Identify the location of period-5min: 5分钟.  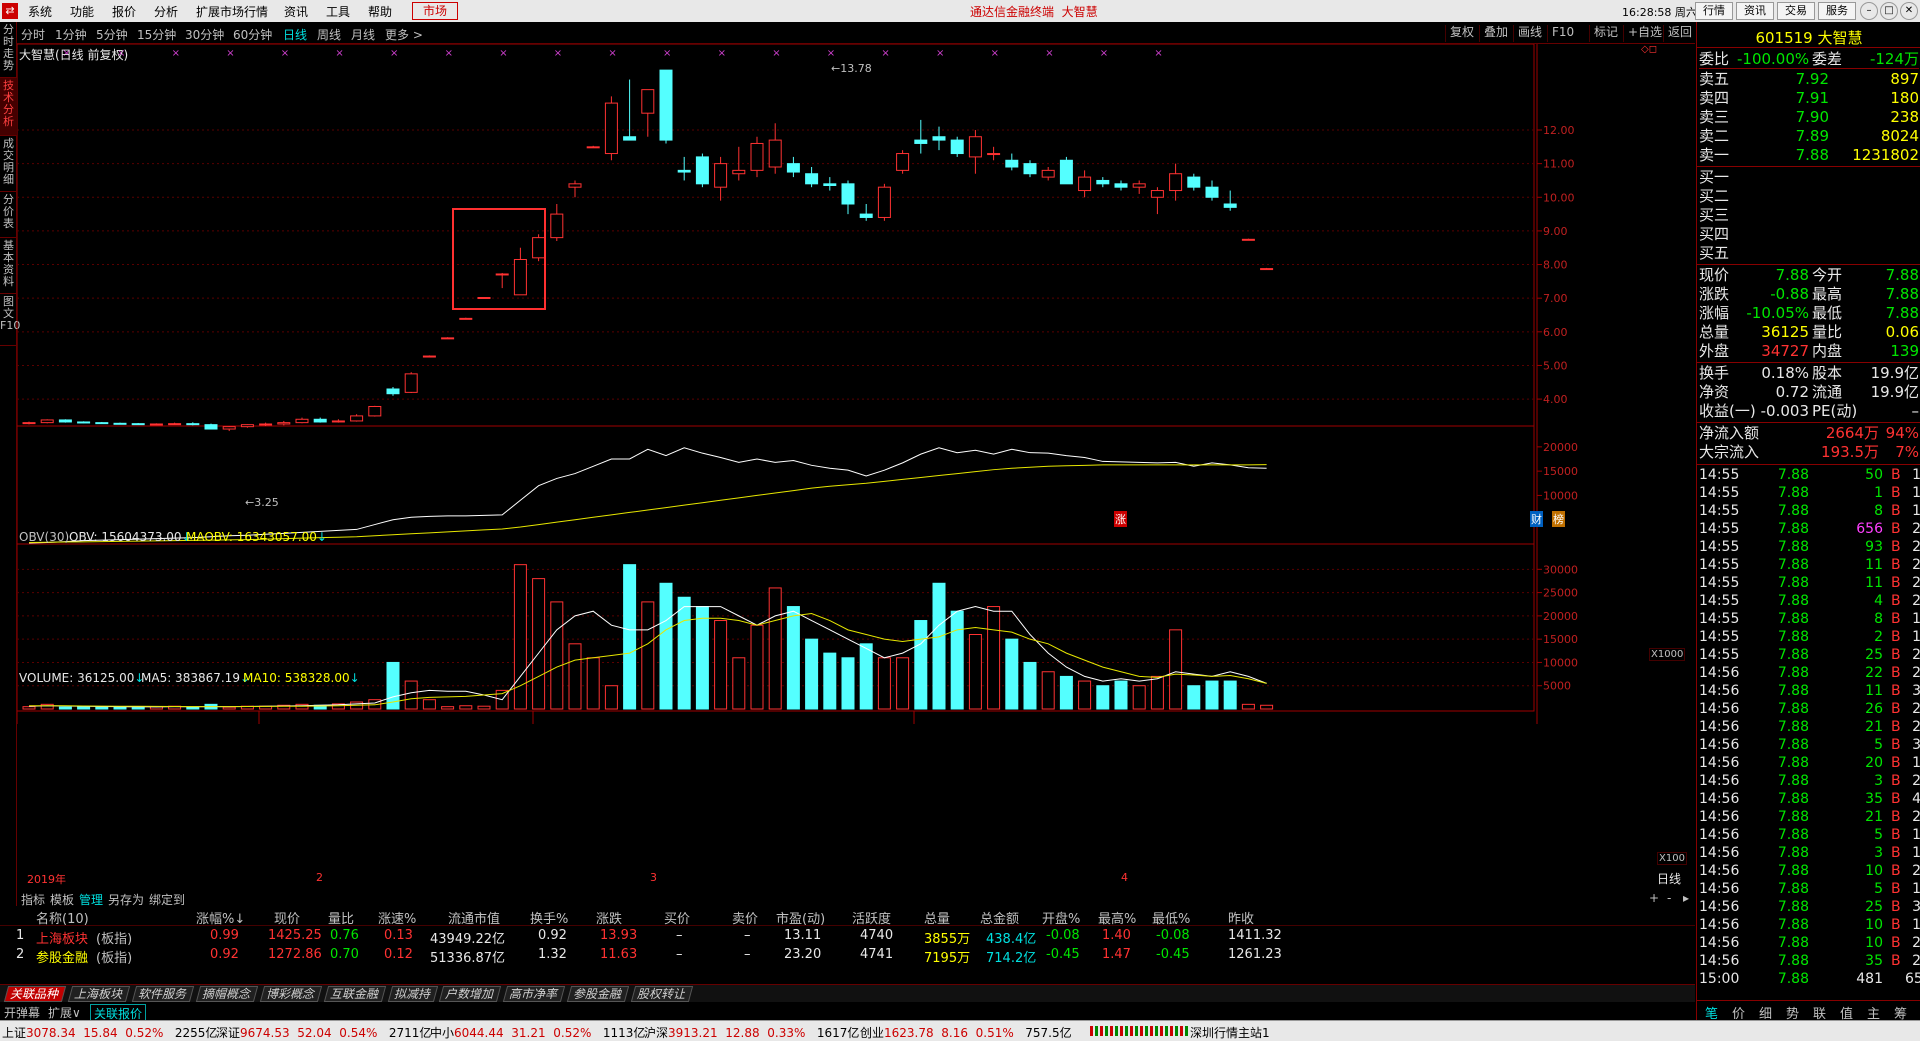
(112, 34).